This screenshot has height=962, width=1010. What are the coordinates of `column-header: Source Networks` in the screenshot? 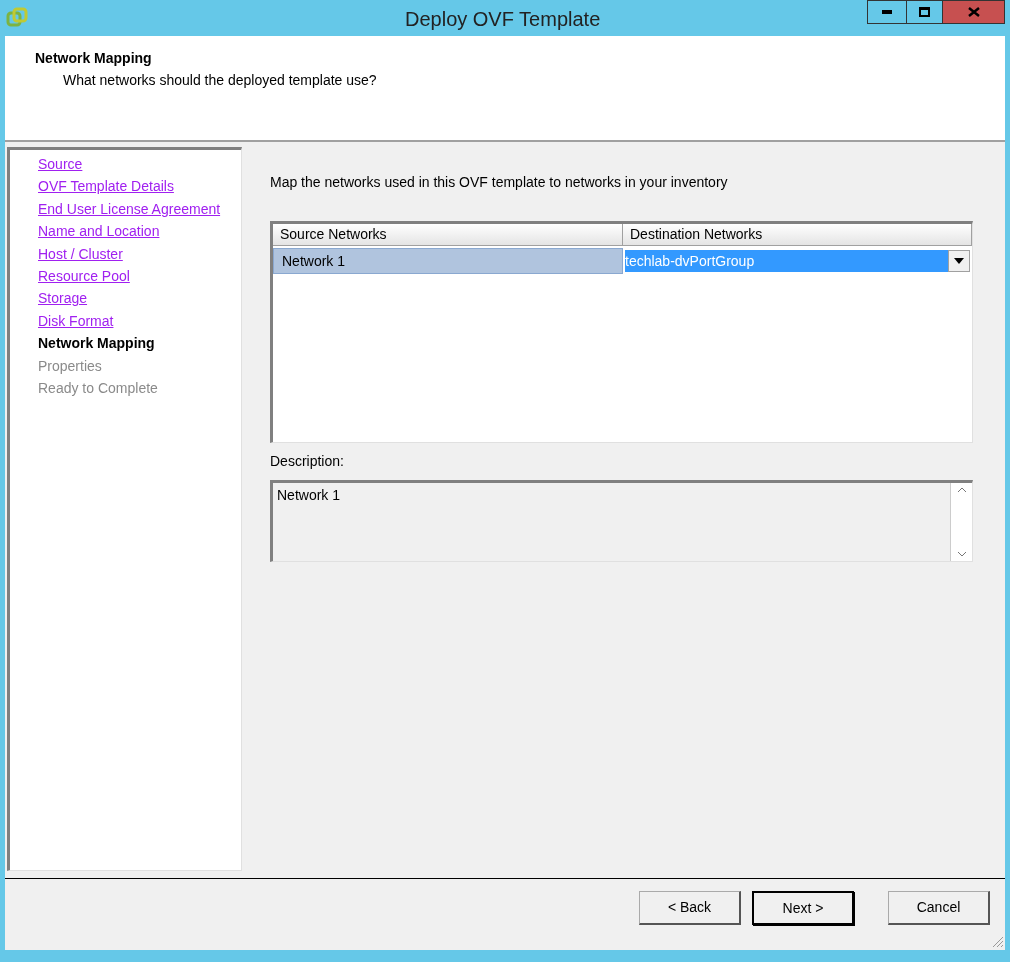 It's located at (448, 235).